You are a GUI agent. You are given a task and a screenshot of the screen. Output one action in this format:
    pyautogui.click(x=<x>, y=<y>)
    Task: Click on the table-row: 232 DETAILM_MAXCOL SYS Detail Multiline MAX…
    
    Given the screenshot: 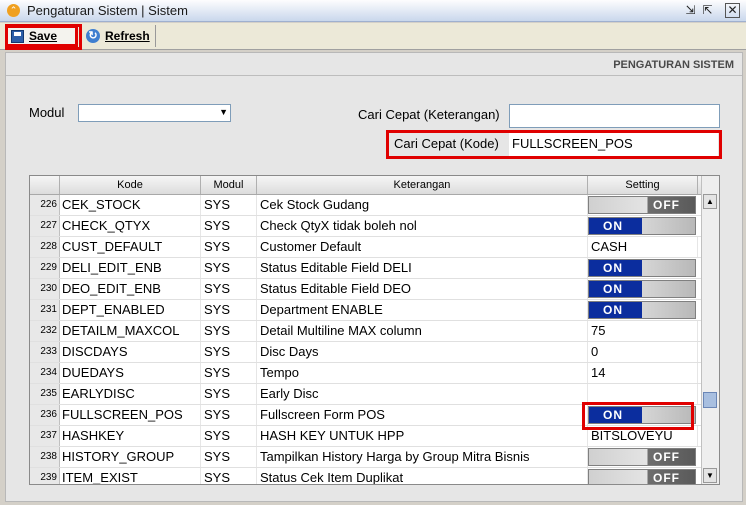 What is the action you would take?
    pyautogui.click(x=366, y=331)
    